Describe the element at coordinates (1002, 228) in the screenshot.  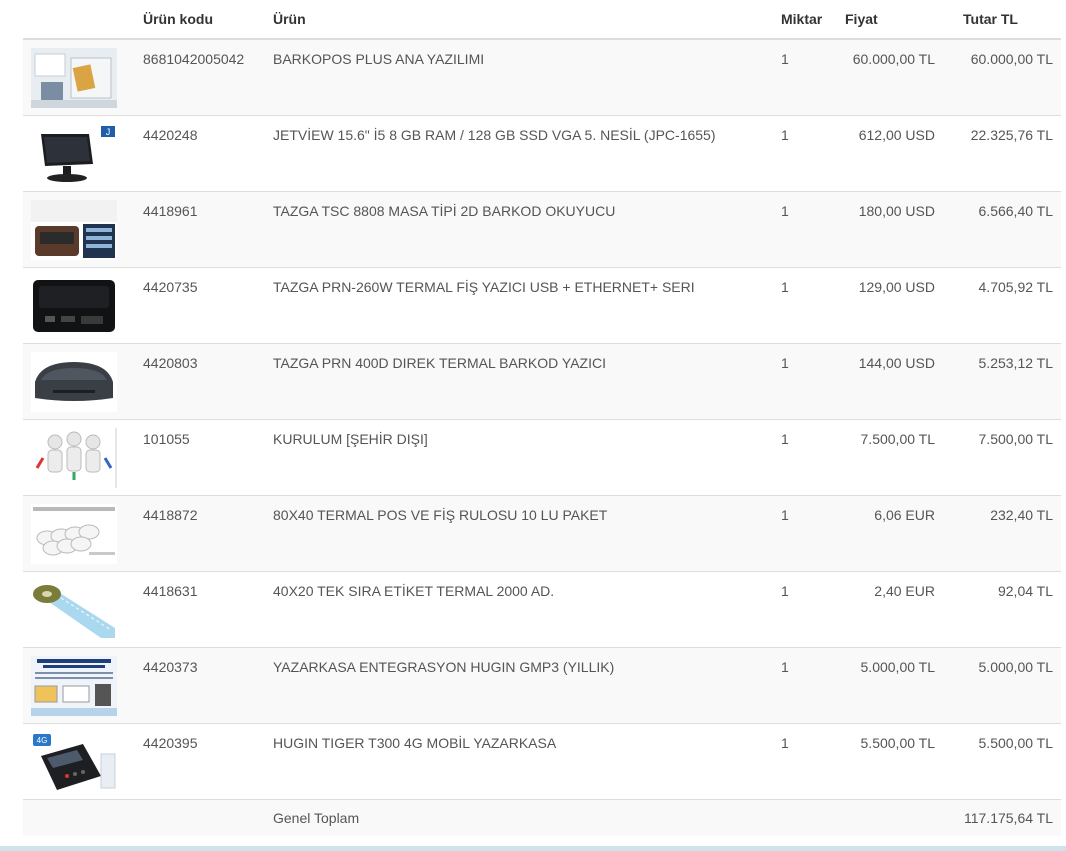
I see `line-total: 6.566,40 TL` at that location.